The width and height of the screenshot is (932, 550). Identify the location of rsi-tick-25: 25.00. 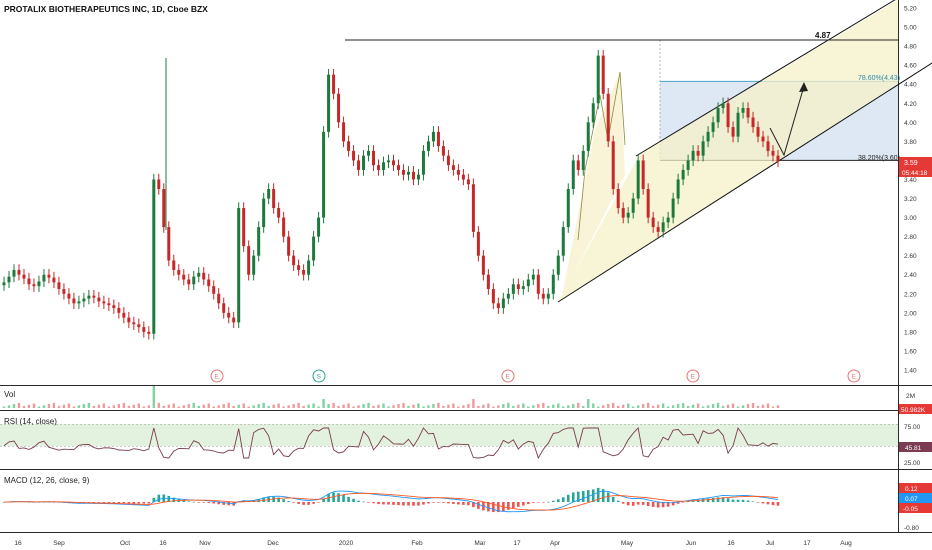
(912, 463).